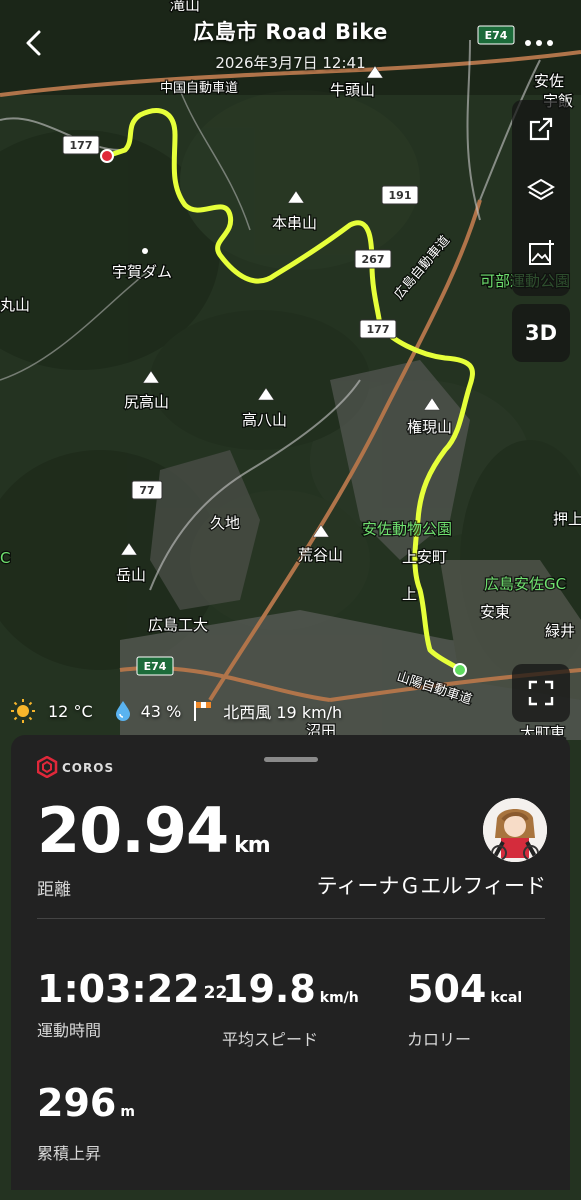 This screenshot has width=581, height=1200. I want to click on fullscreen-icon, so click(541, 693).